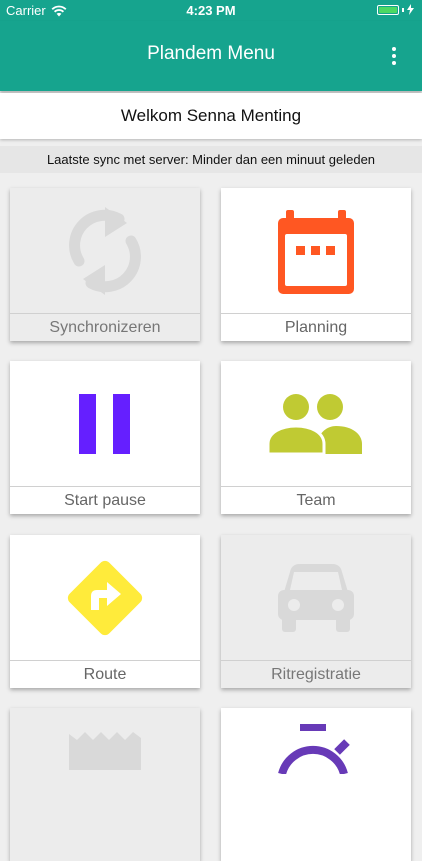  I want to click on app-bar: Plandem Menu, so click(211, 56).